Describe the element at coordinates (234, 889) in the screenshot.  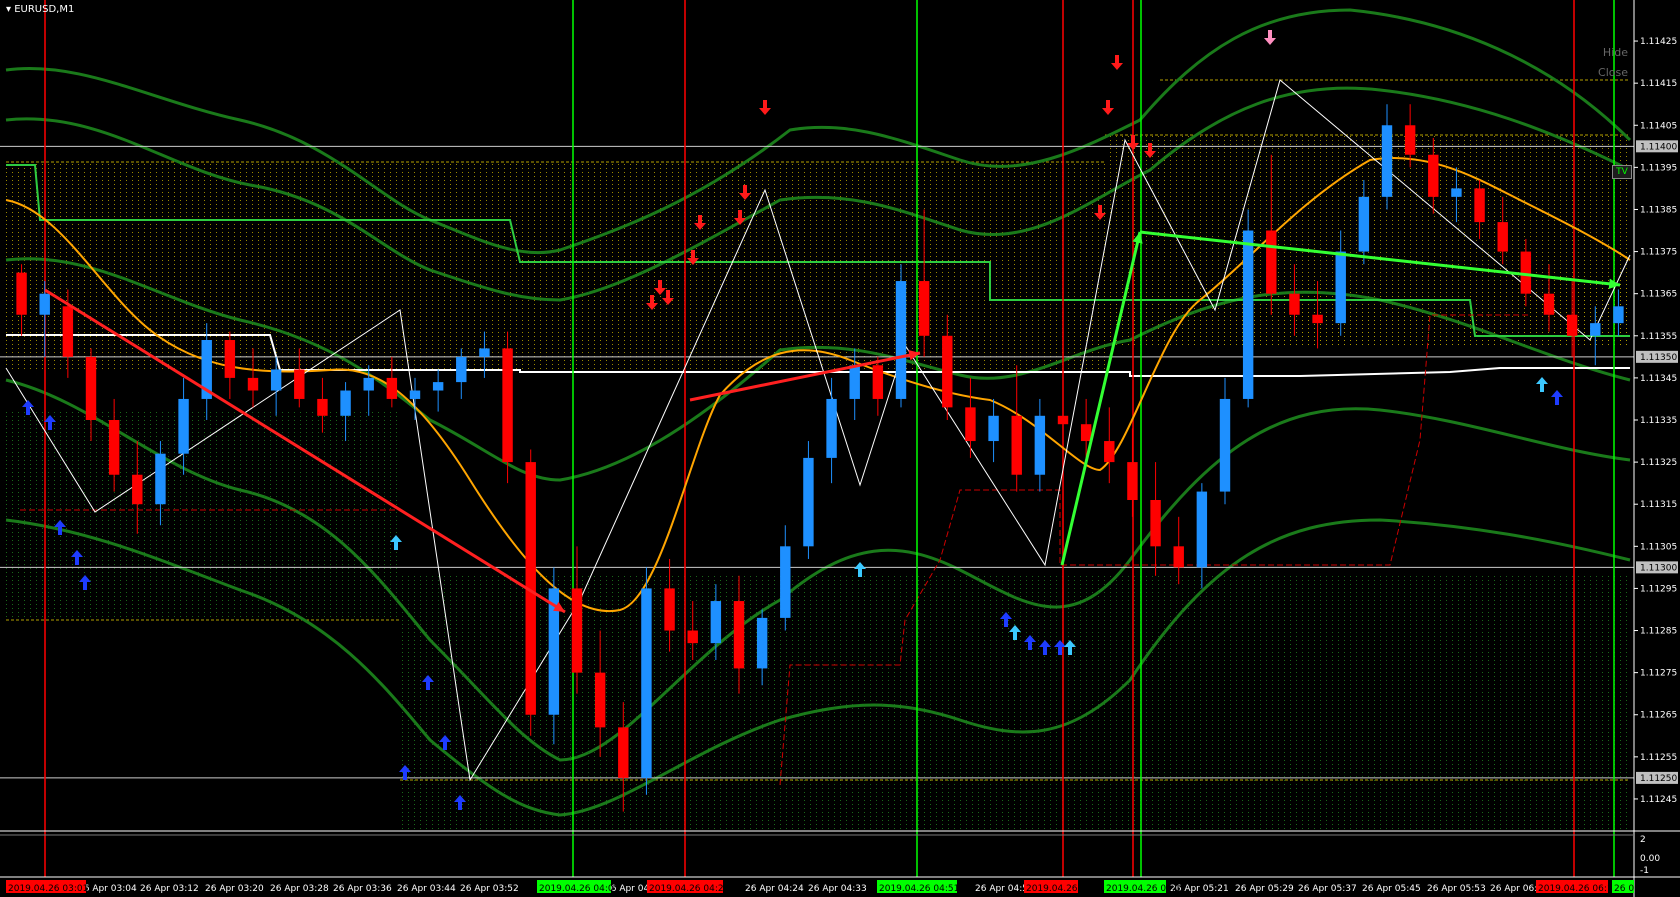
I see `time-tick-label: 26 Apr 03:20` at that location.